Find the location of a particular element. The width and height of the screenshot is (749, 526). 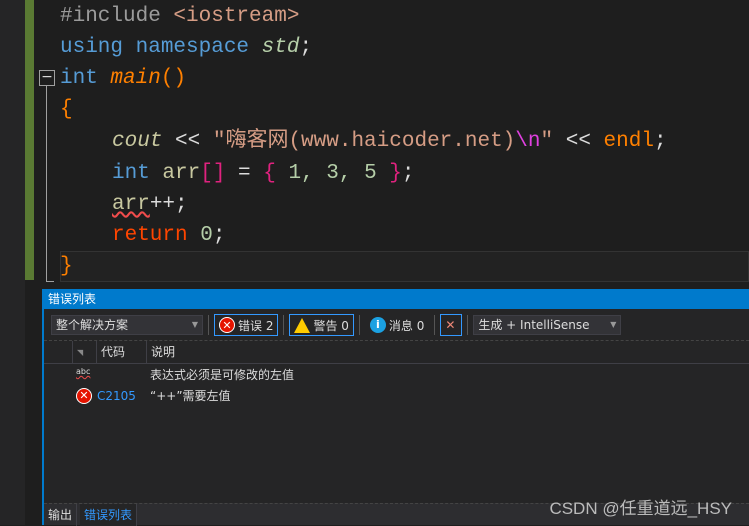

code-line-6: int arr[] = { 1, 3, 5 }; is located at coordinates (263, 173).